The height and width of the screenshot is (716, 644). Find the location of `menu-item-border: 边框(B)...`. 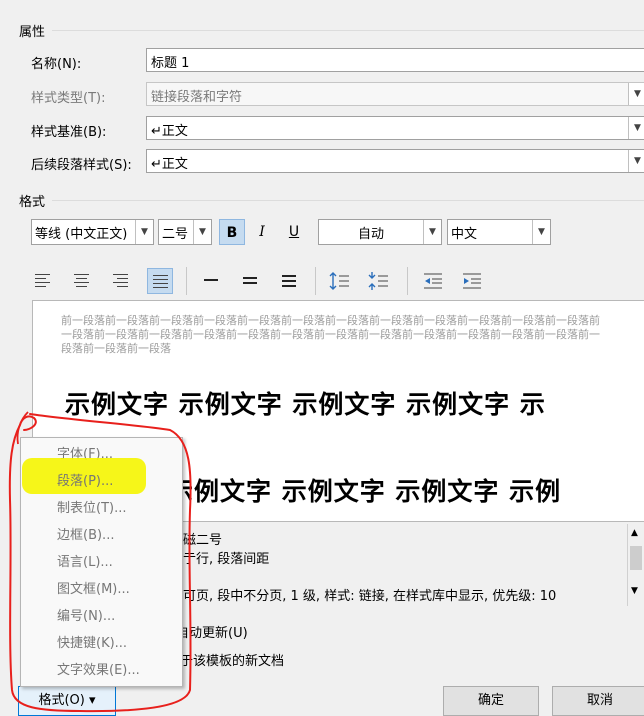

menu-item-border: 边框(B)... is located at coordinates (101, 535).